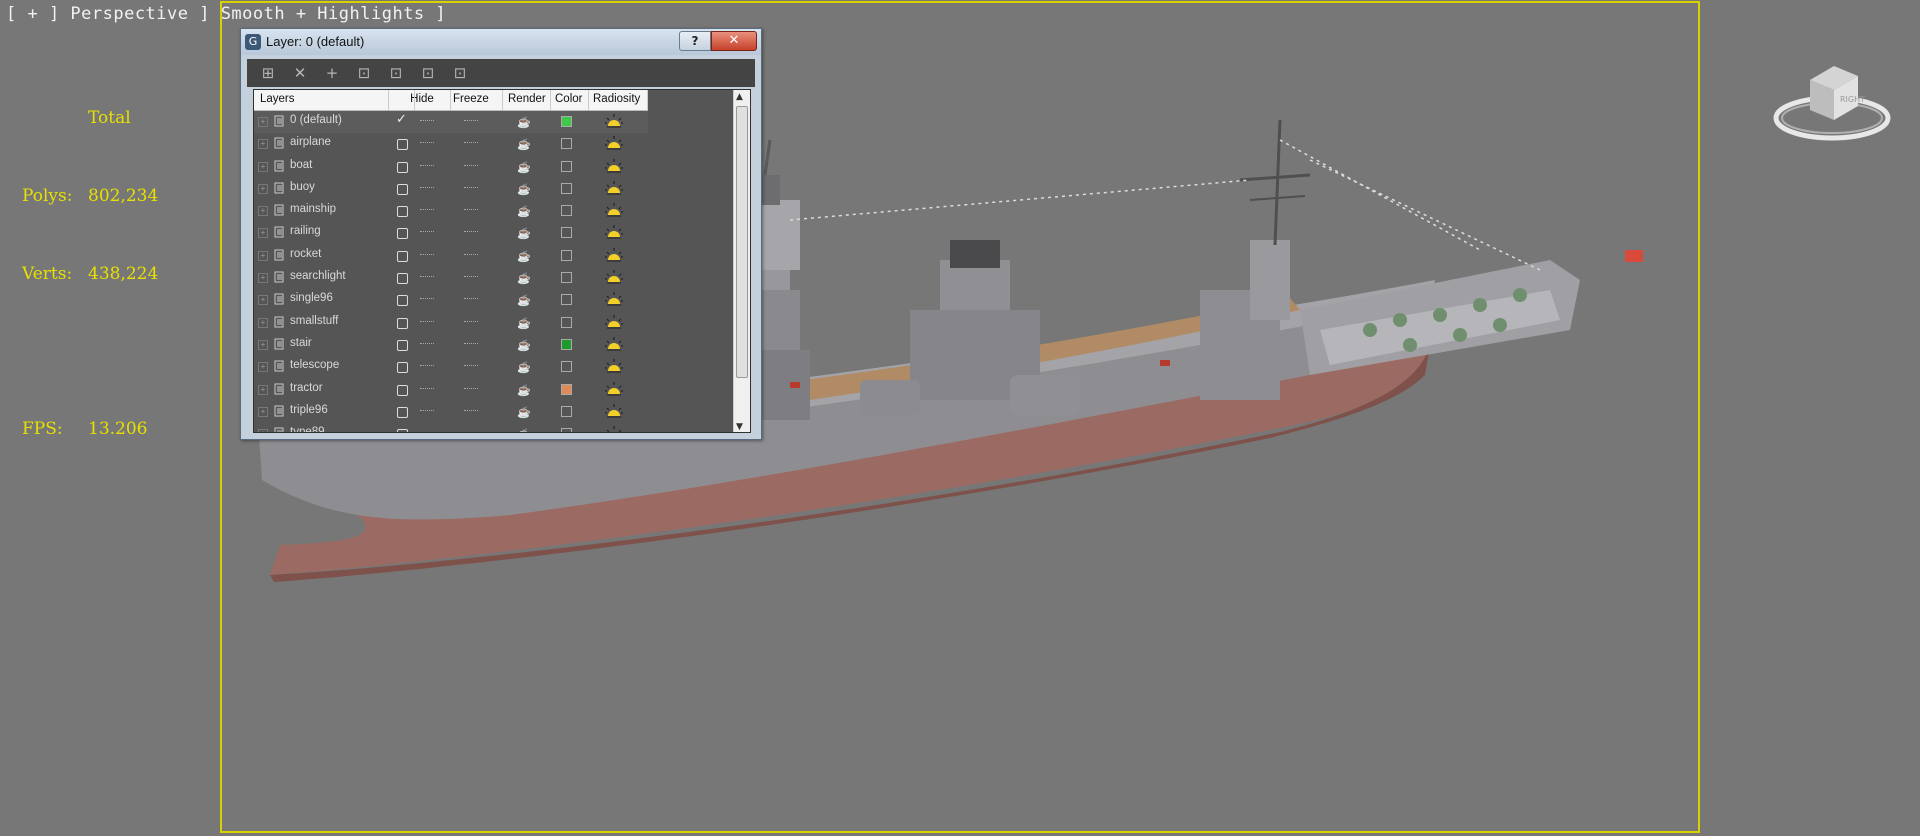 The image size is (1920, 836). What do you see at coordinates (695, 41) in the screenshot?
I see `help-button: ?` at bounding box center [695, 41].